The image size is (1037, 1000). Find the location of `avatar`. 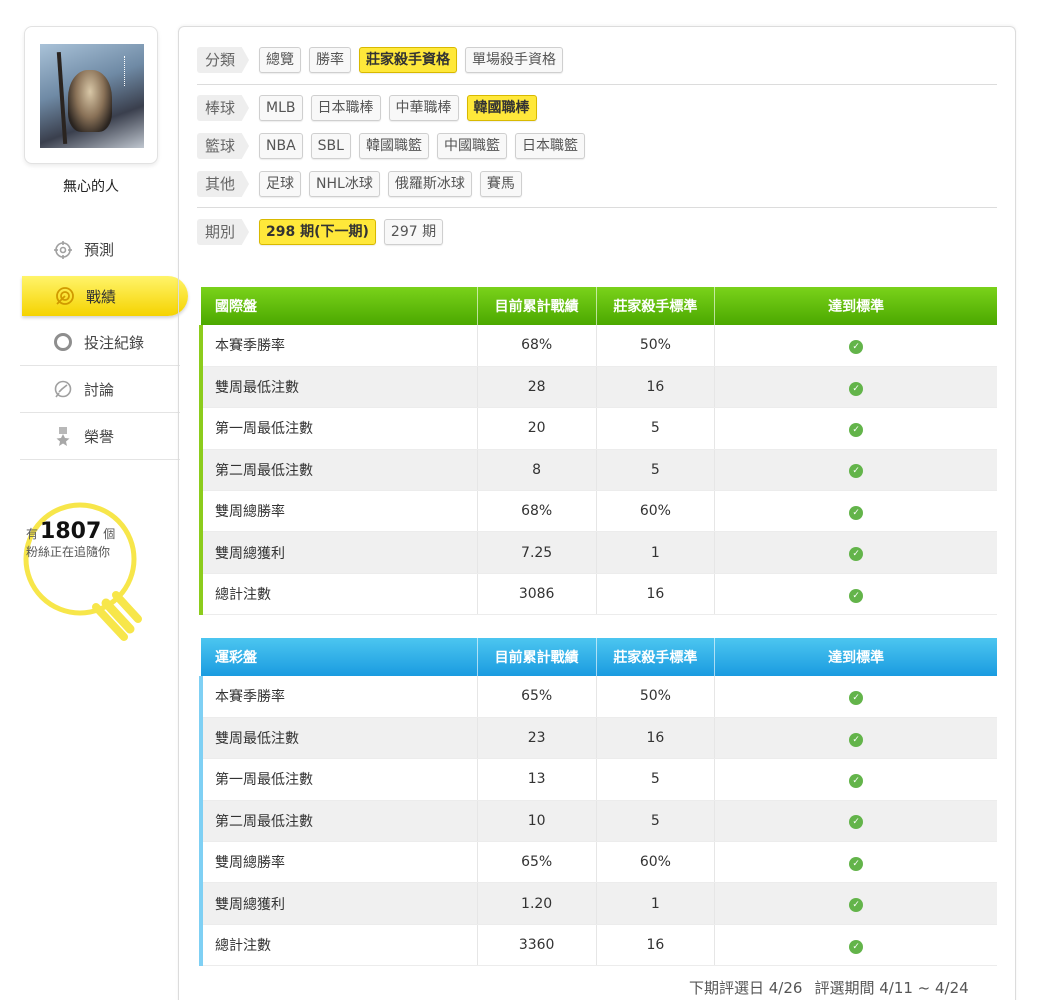

avatar is located at coordinates (92, 96).